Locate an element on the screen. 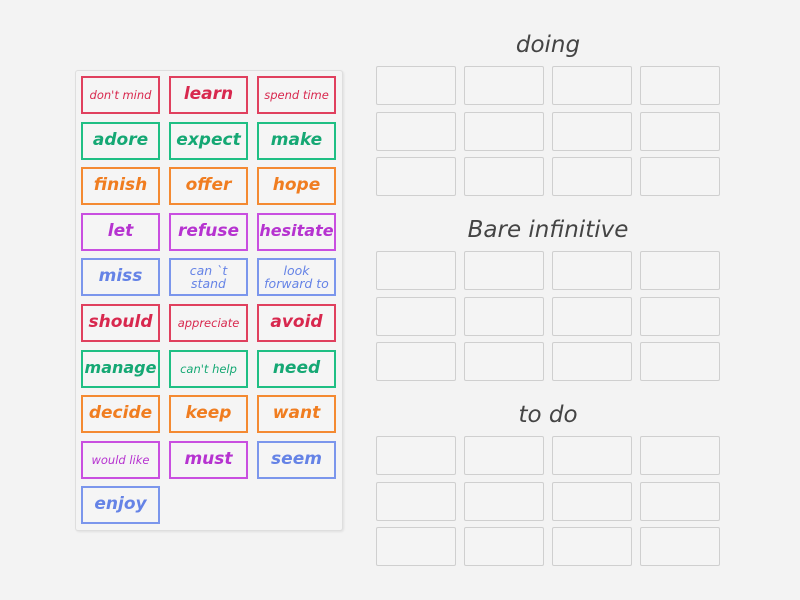  word-card-label: hope is located at coordinates (296, 185).